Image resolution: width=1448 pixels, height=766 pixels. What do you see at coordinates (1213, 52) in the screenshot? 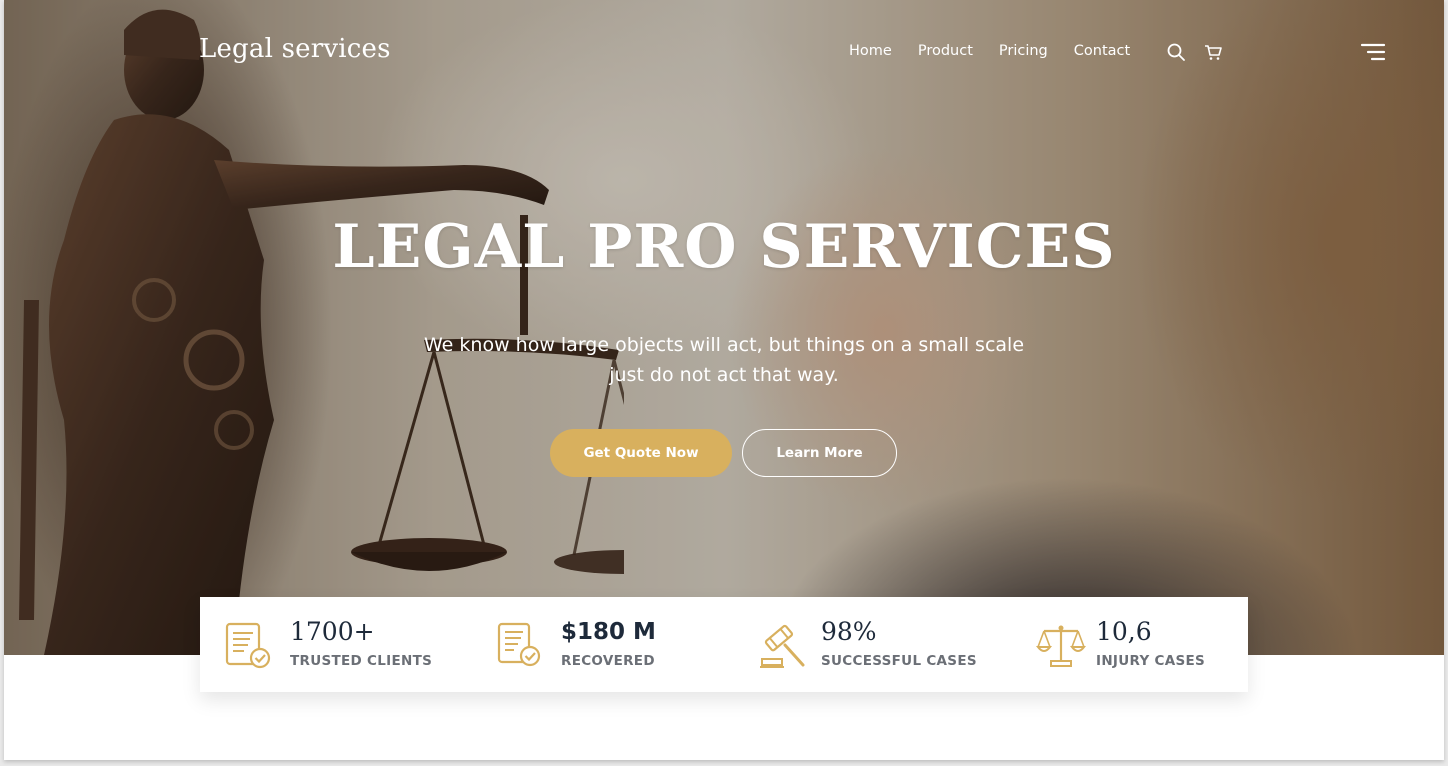
I see `cart-icon` at bounding box center [1213, 52].